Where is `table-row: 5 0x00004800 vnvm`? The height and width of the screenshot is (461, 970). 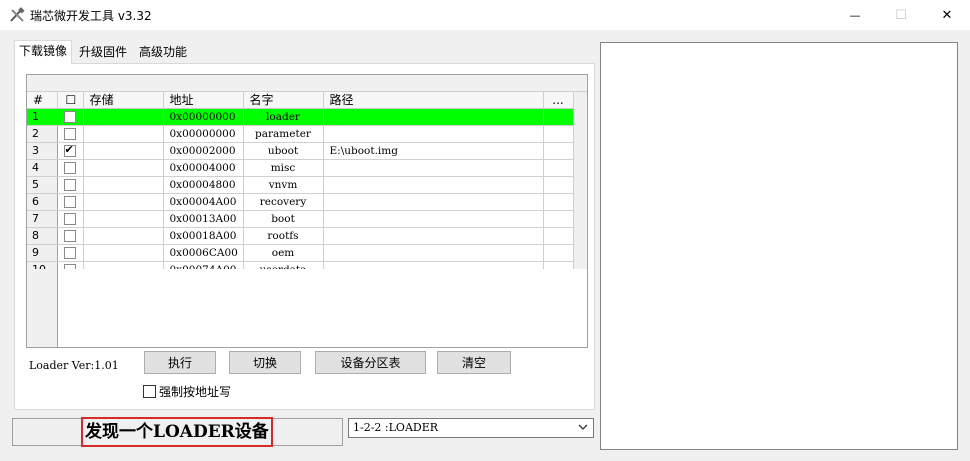 table-row: 5 0x00004800 vnvm is located at coordinates (300, 185).